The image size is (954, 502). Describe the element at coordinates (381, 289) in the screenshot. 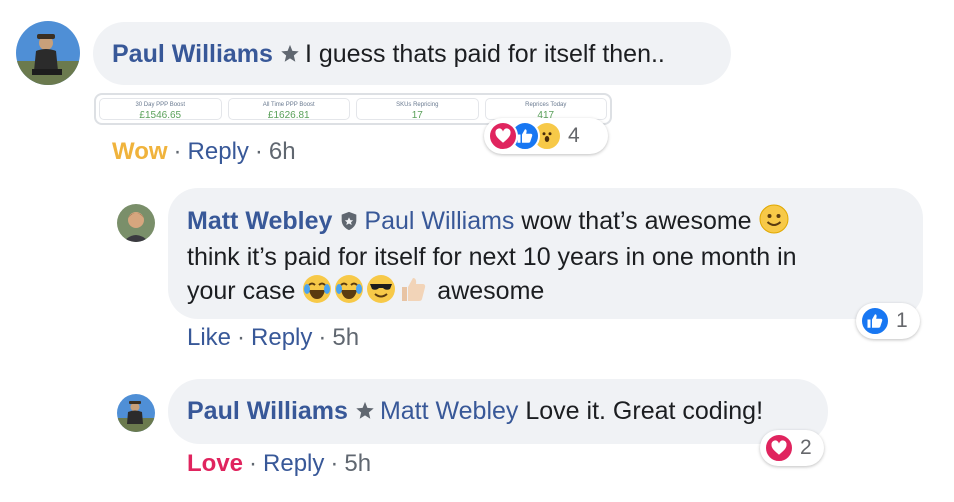

I see `sunglasses-emoji` at that location.